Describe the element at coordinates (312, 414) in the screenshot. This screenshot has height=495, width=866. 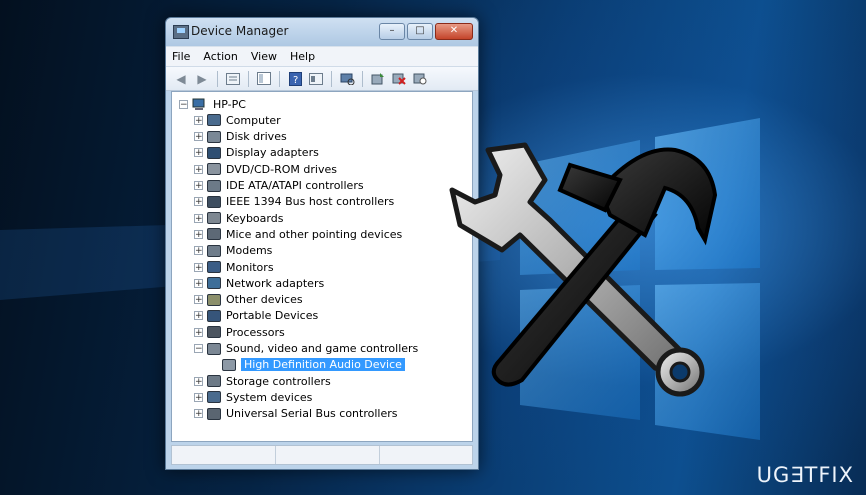
I see `tree-item-label: Universal Serial Bus controllers` at that location.